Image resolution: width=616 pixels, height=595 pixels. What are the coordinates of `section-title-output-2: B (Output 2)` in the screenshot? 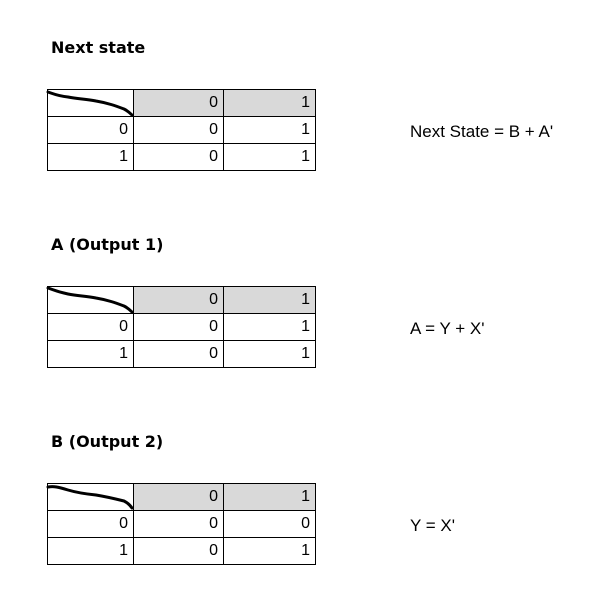 It's located at (107, 441).